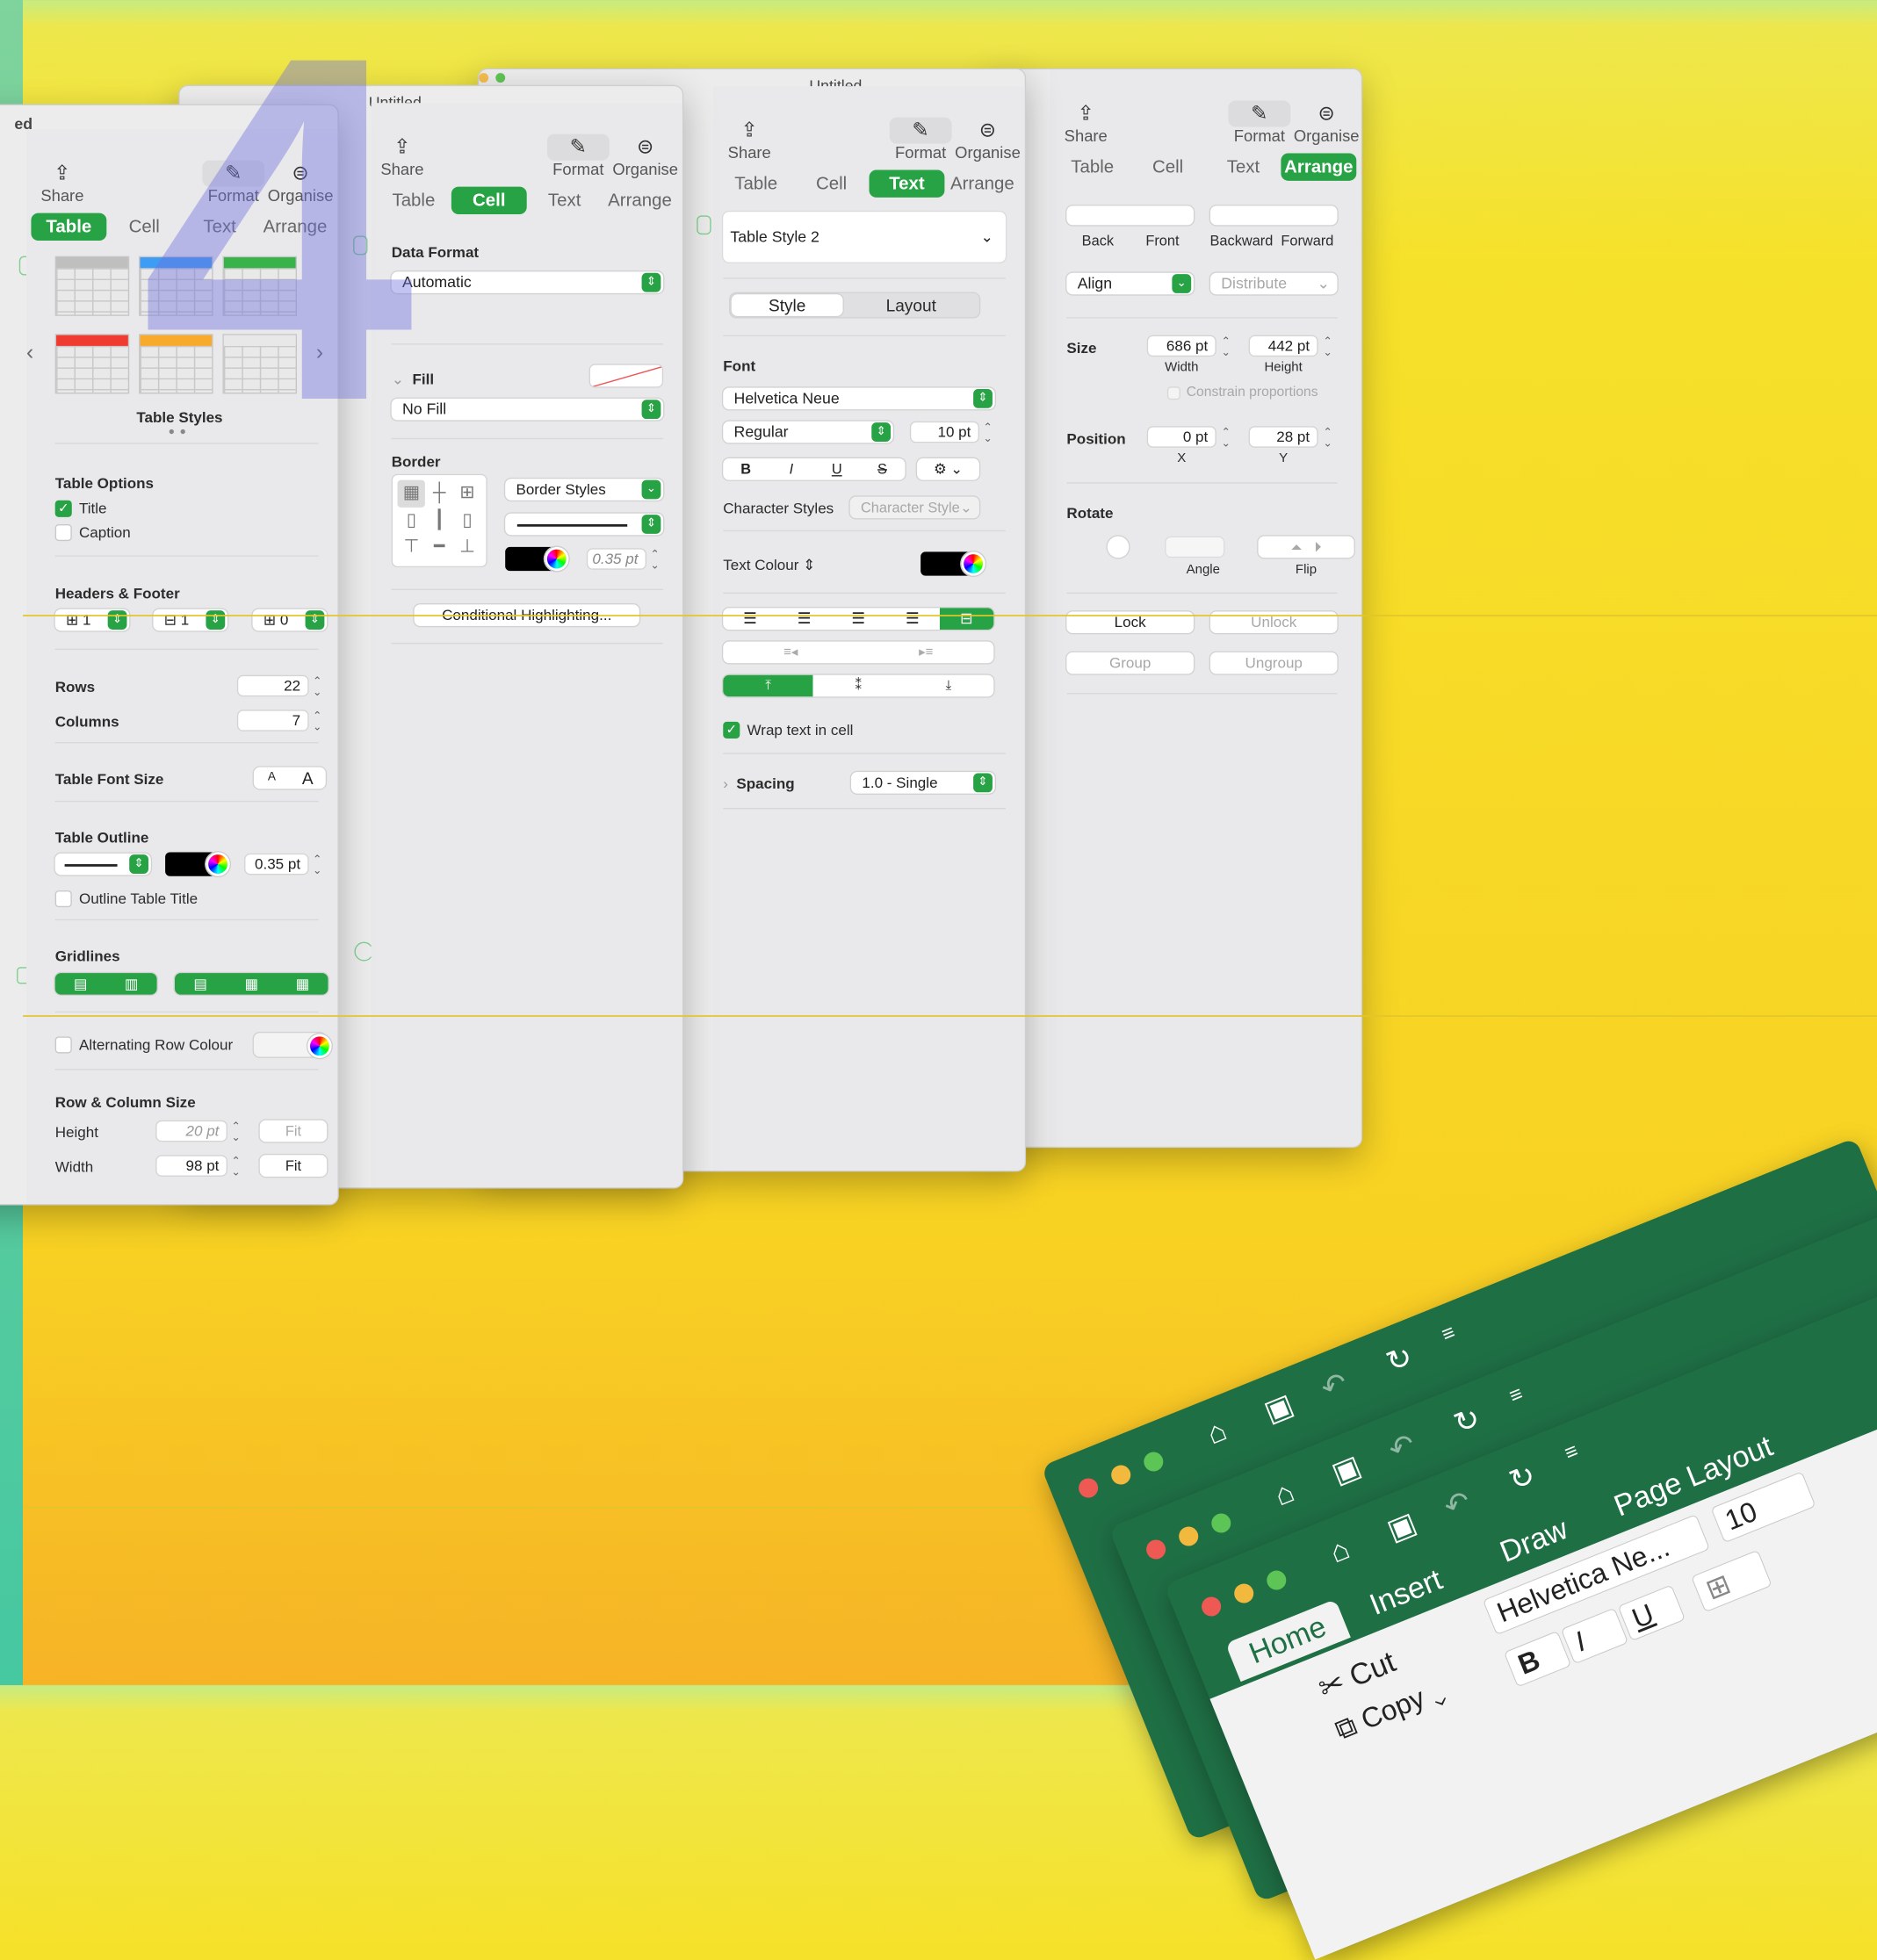 This screenshot has height=1960, width=1877. What do you see at coordinates (317, 722) in the screenshot?
I see `columns-stepper: ⌃ ⌄` at bounding box center [317, 722].